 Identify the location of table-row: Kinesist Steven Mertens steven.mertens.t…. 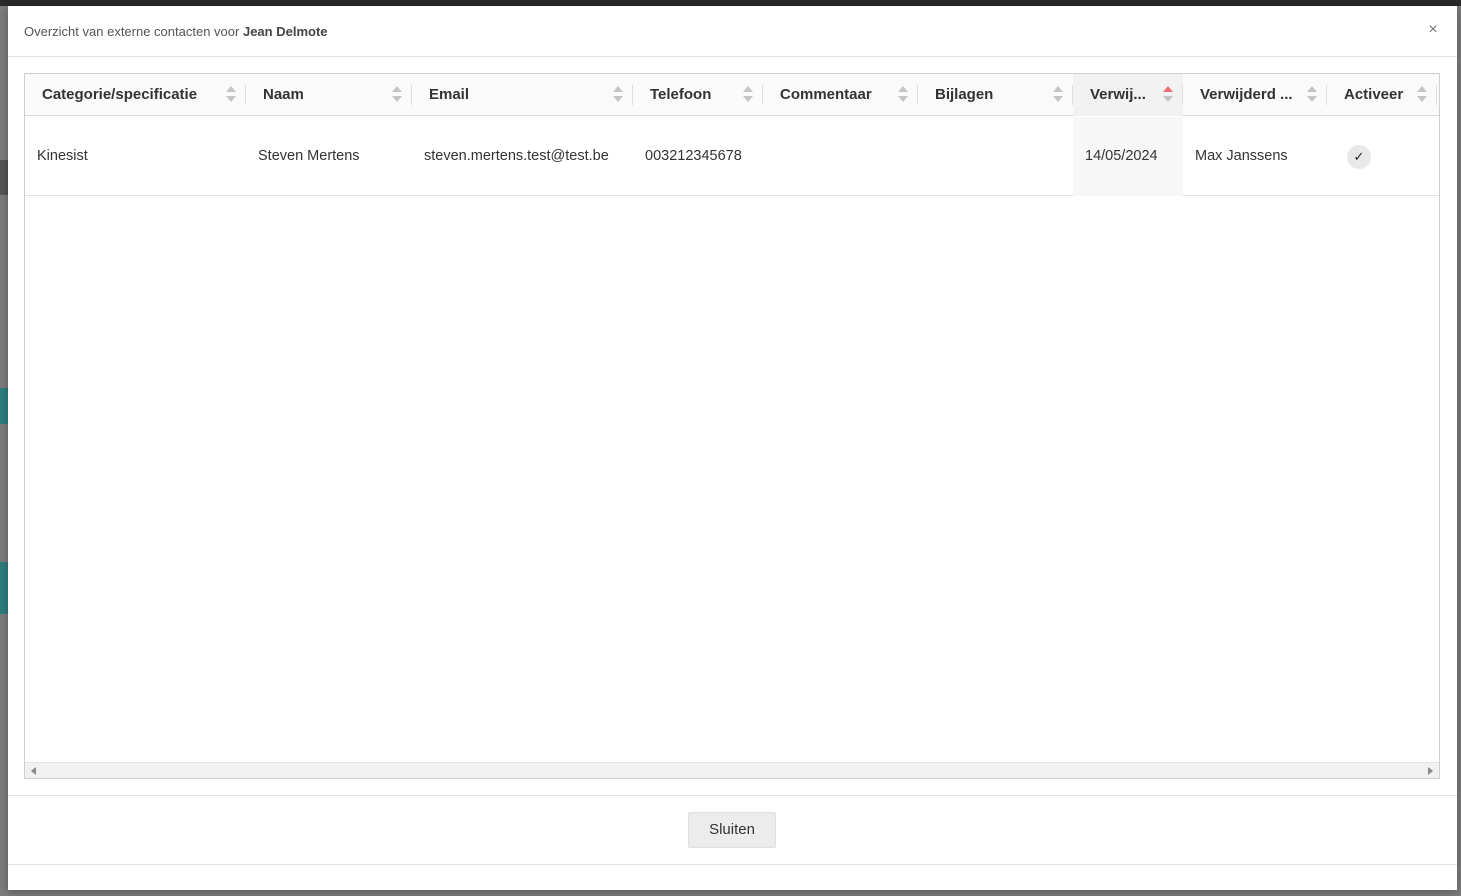
(732, 156).